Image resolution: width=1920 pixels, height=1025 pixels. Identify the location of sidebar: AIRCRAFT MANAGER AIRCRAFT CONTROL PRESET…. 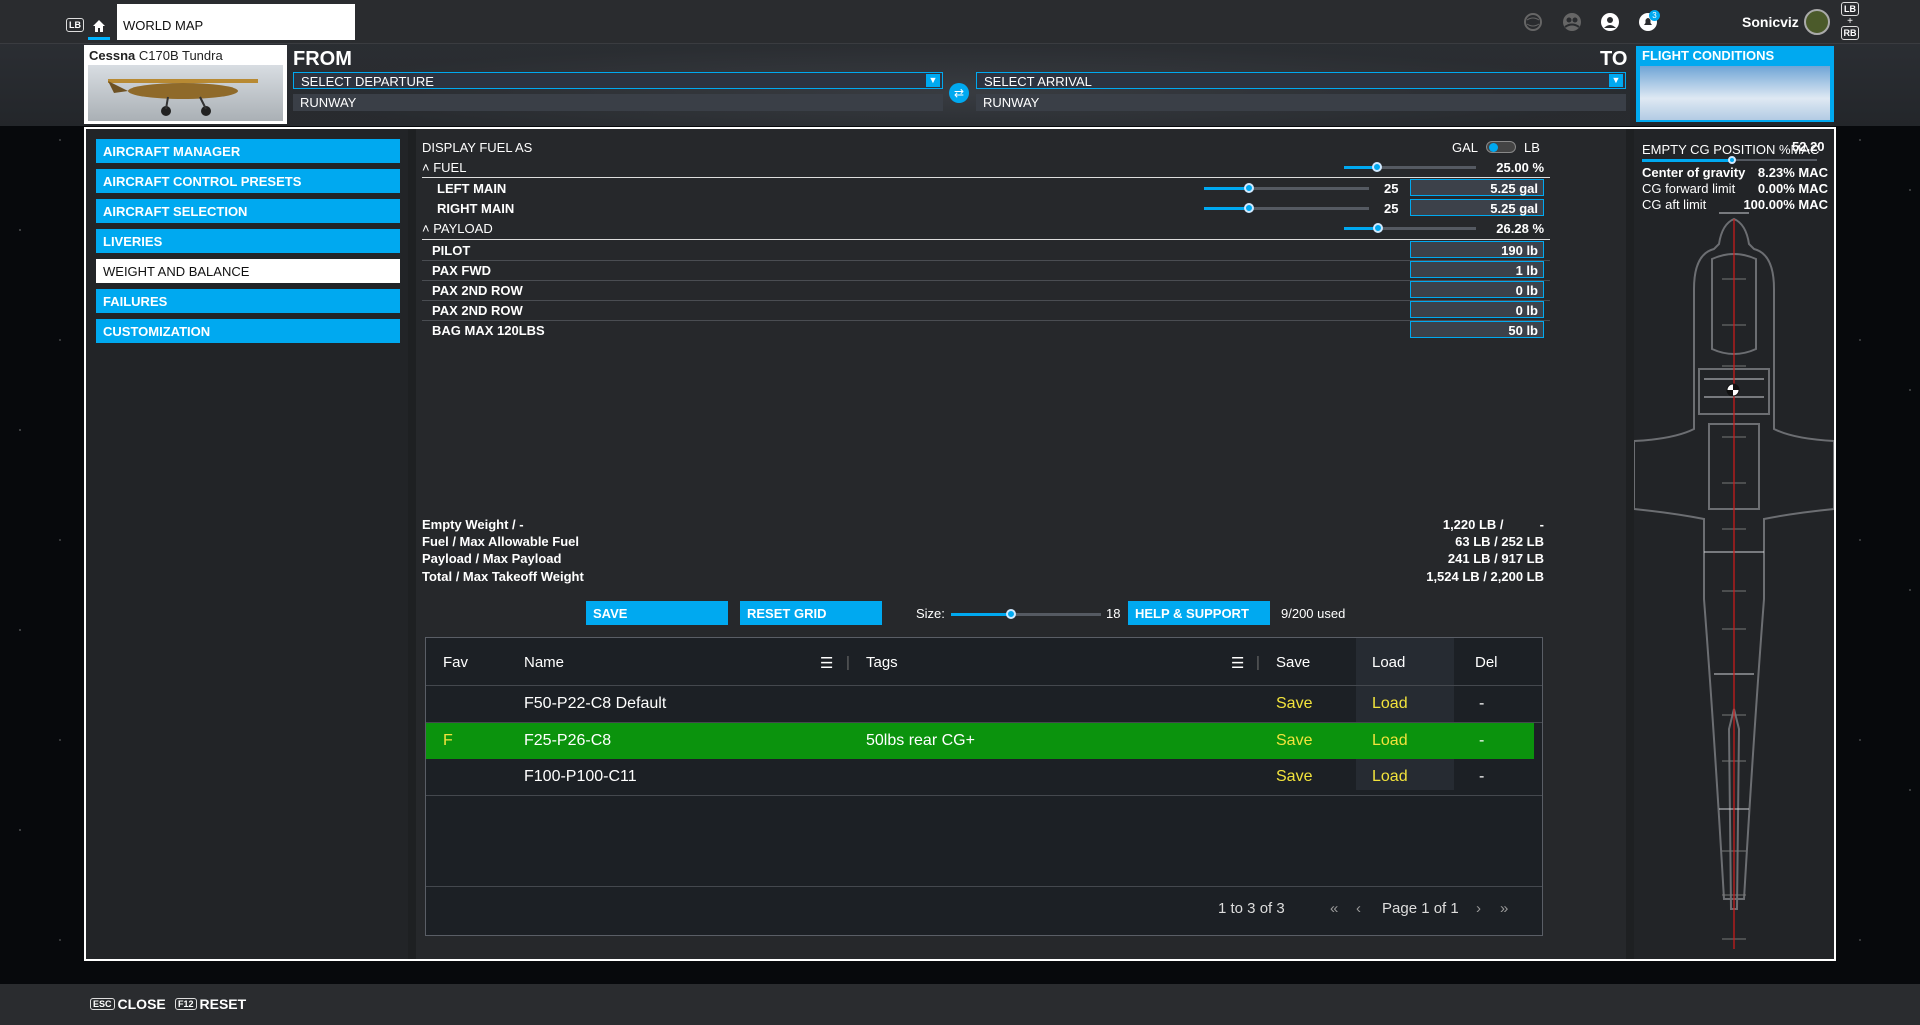
(247, 544).